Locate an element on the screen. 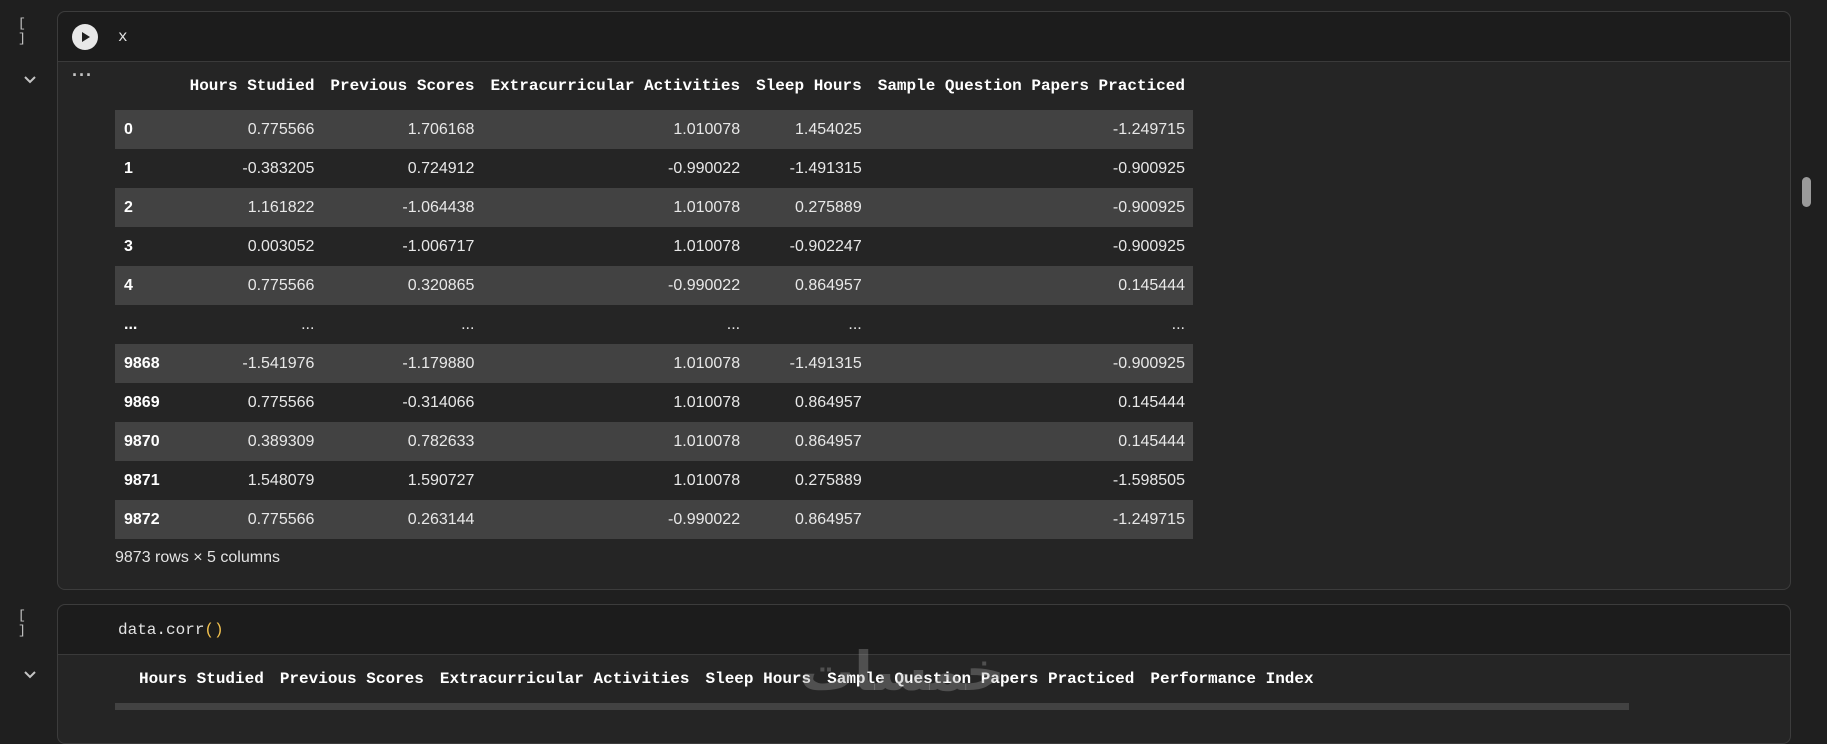  row-index: 9868 is located at coordinates (142, 363).